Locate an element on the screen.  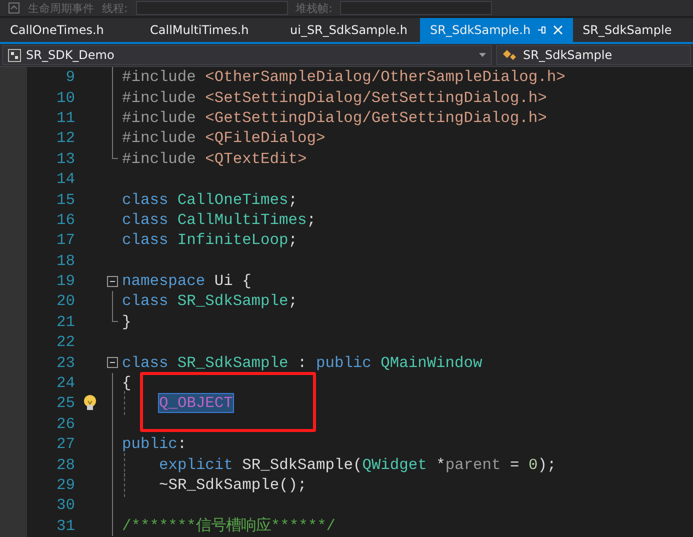
toolbar-label: 线程: is located at coordinates (115, 8).